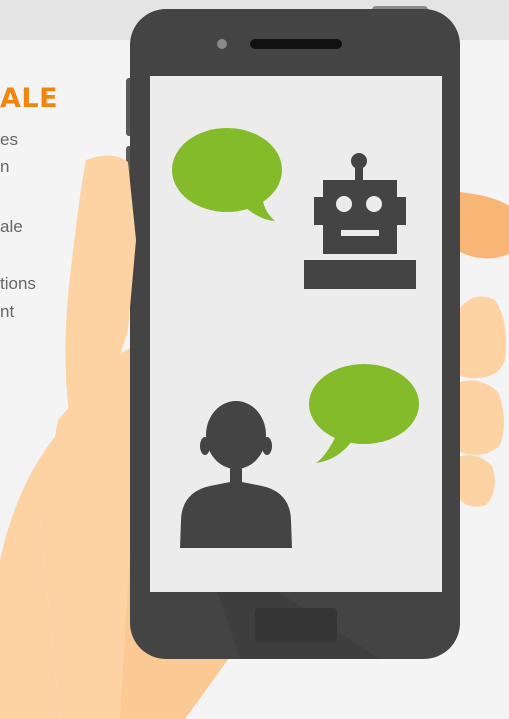  What do you see at coordinates (222, 44) in the screenshot?
I see `camera-icon` at bounding box center [222, 44].